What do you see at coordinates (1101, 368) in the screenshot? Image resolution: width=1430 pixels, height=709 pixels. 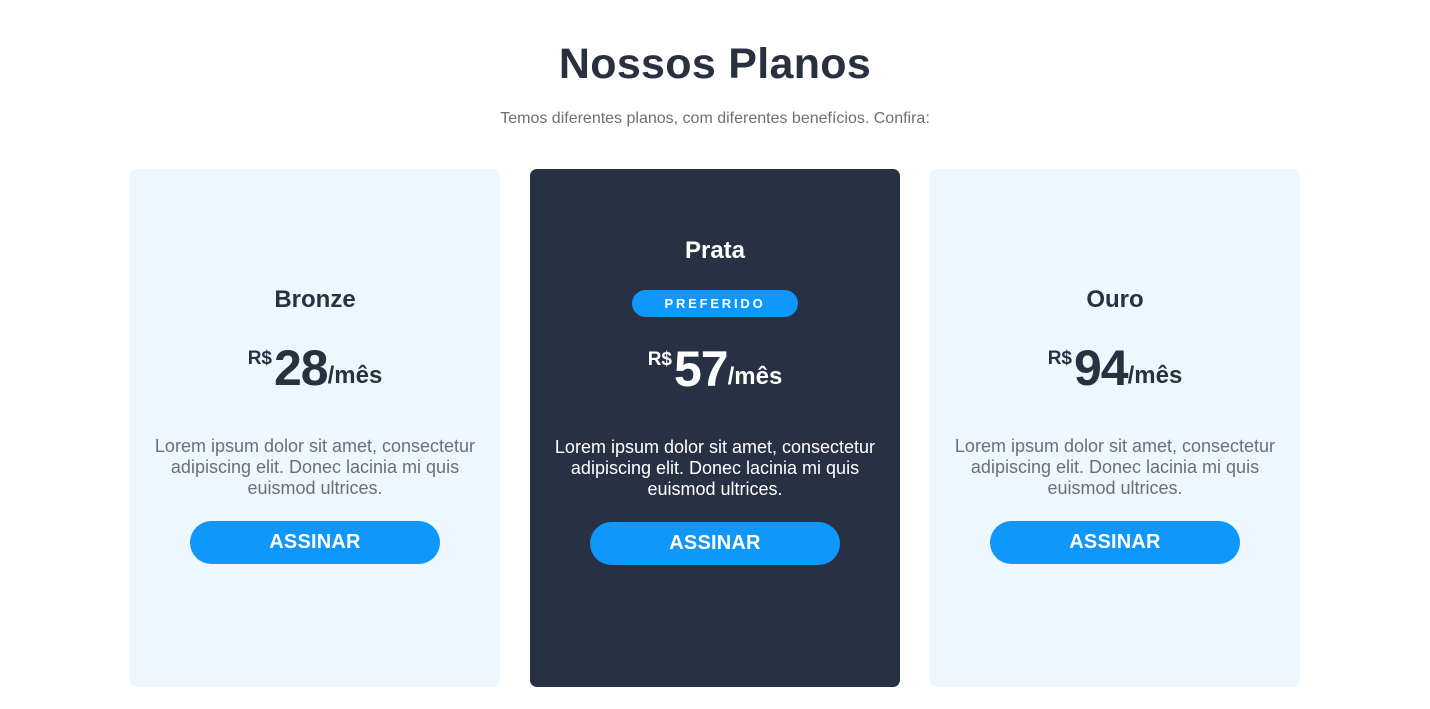 I see `price-amount: 94` at bounding box center [1101, 368].